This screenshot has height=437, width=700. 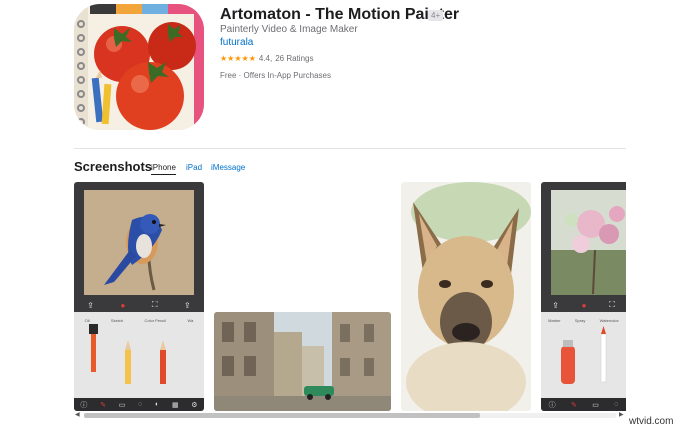 What do you see at coordinates (609, 320) in the screenshot?
I see `brush-label: Watercolor` at bounding box center [609, 320].